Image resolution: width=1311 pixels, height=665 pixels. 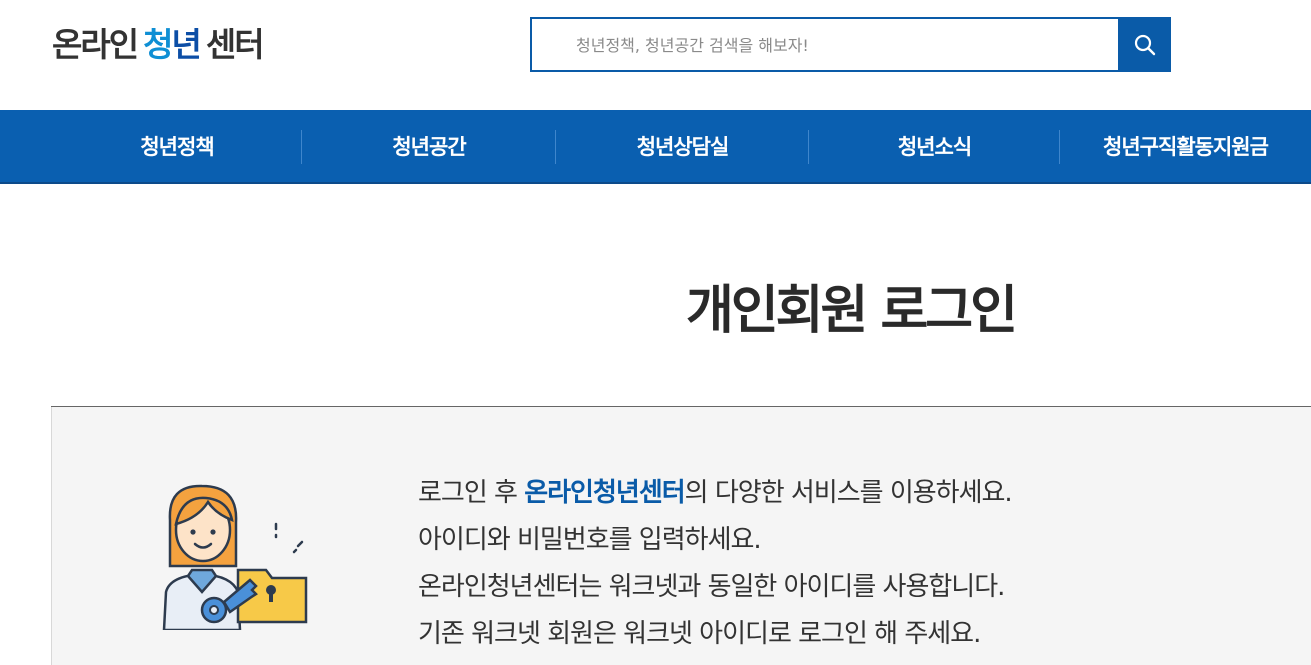 I want to click on nav-item-job-support: 청년구직활동지원금, so click(x=1185, y=146).